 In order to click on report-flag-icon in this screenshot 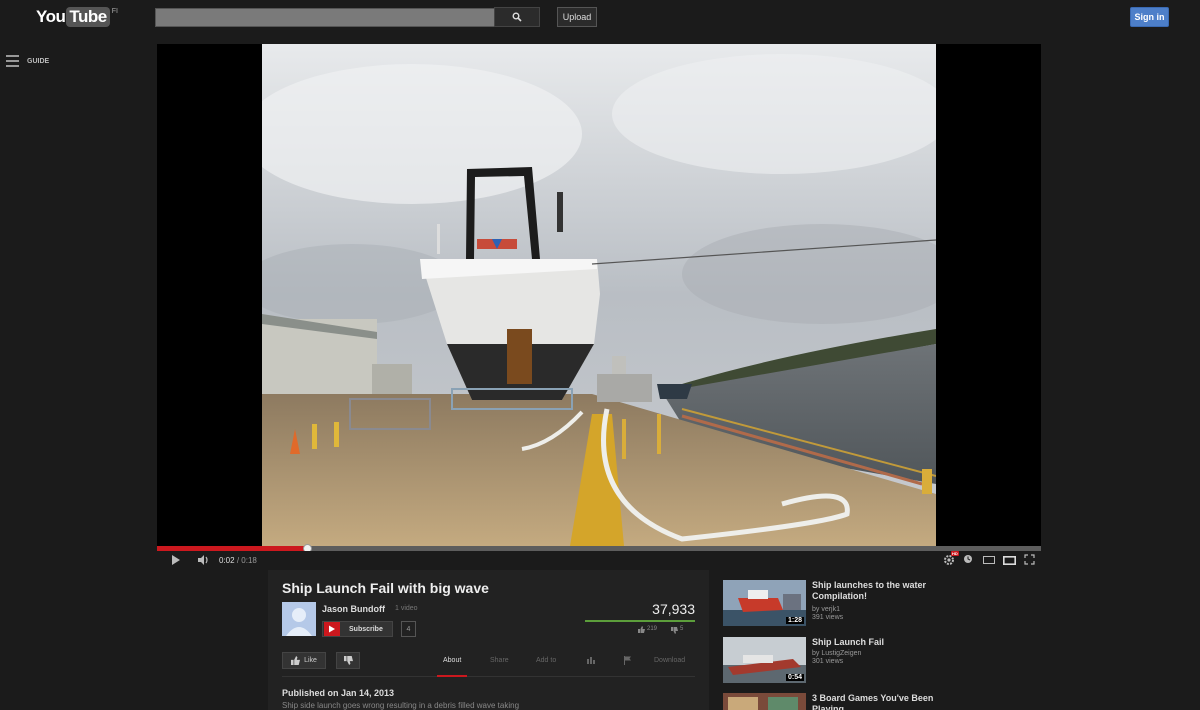, I will do `click(627, 660)`.